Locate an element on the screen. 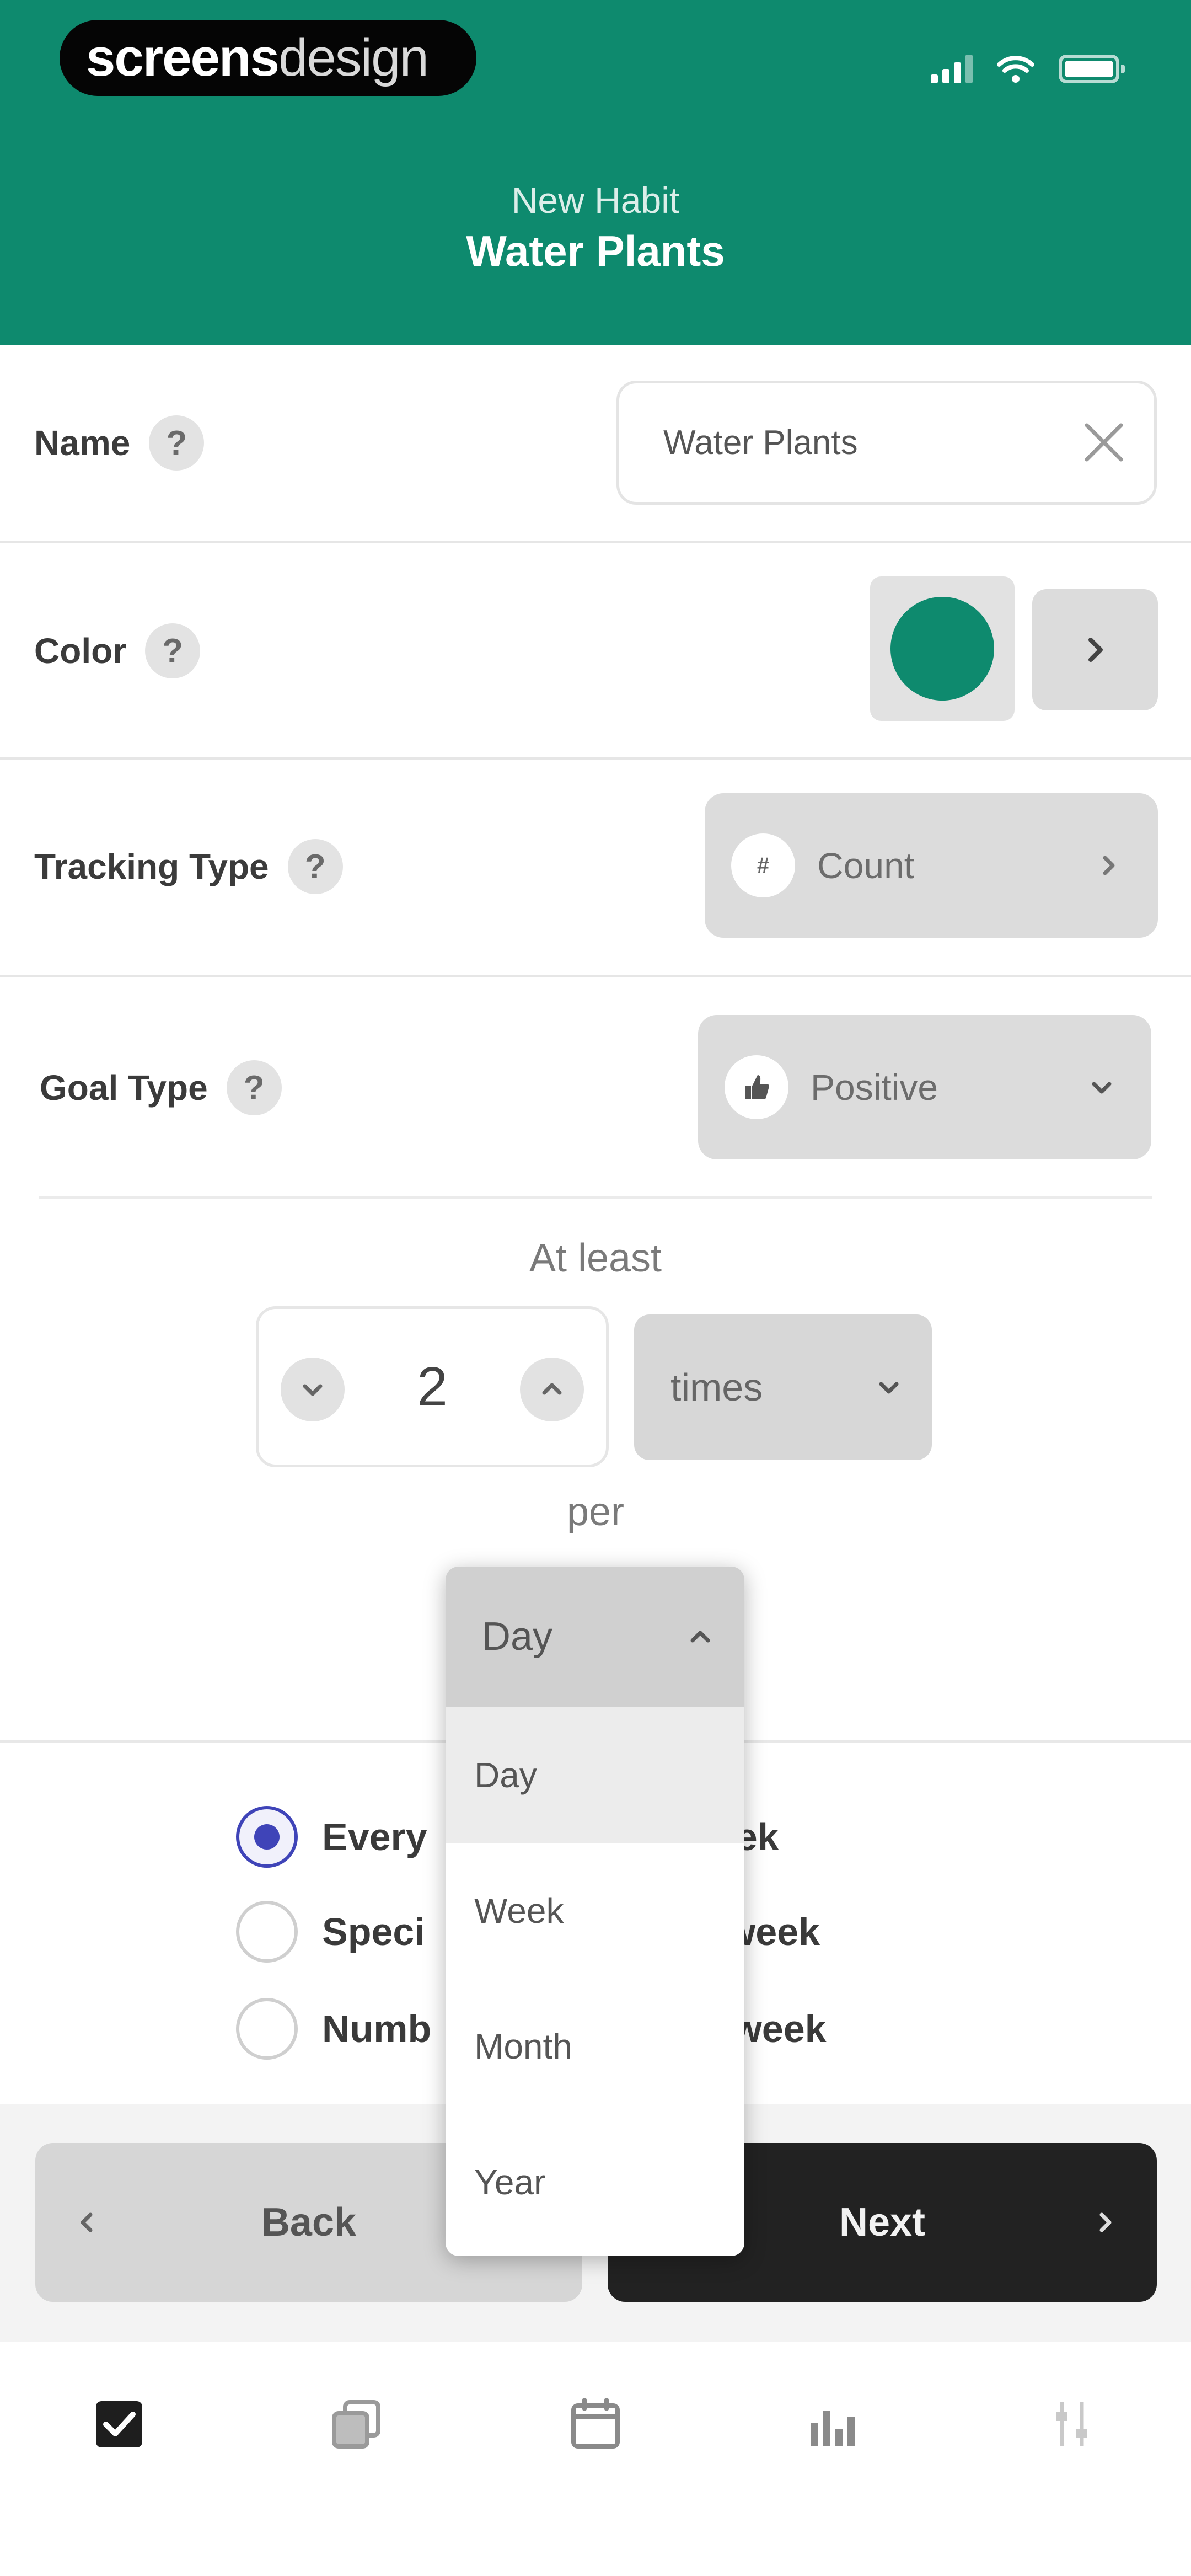 The width and height of the screenshot is (1191, 2576). period-dropdown: Day Day Week Month Year is located at coordinates (595, 1911).